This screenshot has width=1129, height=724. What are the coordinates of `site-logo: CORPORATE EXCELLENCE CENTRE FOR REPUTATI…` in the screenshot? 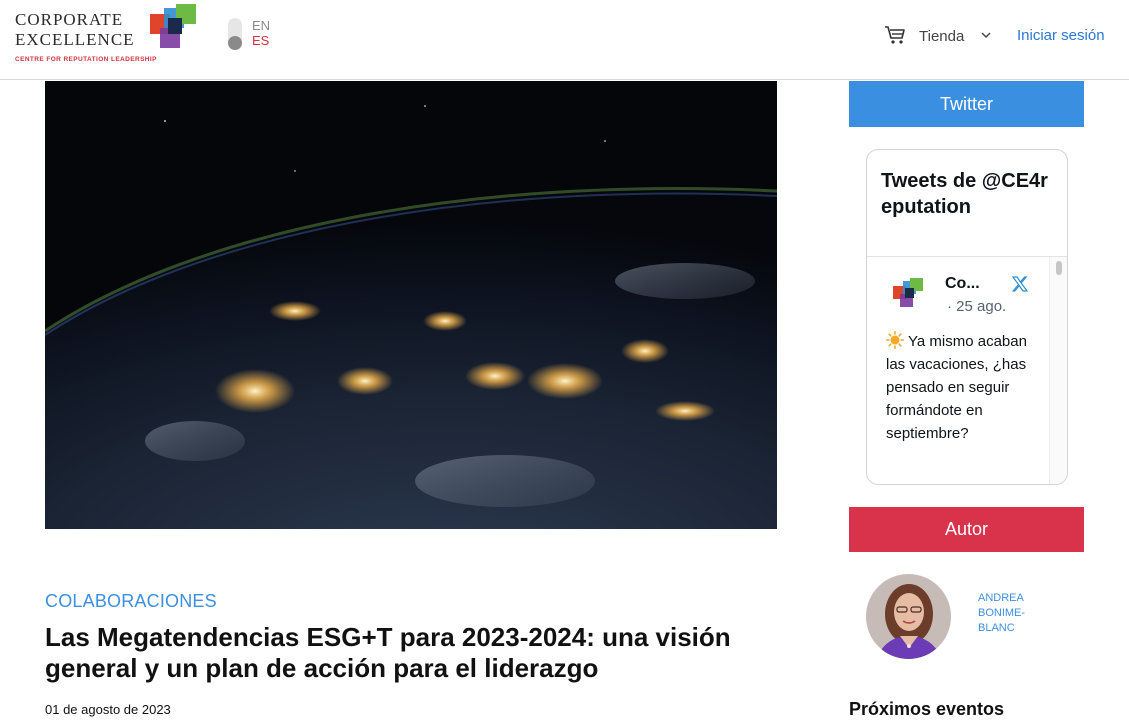 It's located at (107, 36).